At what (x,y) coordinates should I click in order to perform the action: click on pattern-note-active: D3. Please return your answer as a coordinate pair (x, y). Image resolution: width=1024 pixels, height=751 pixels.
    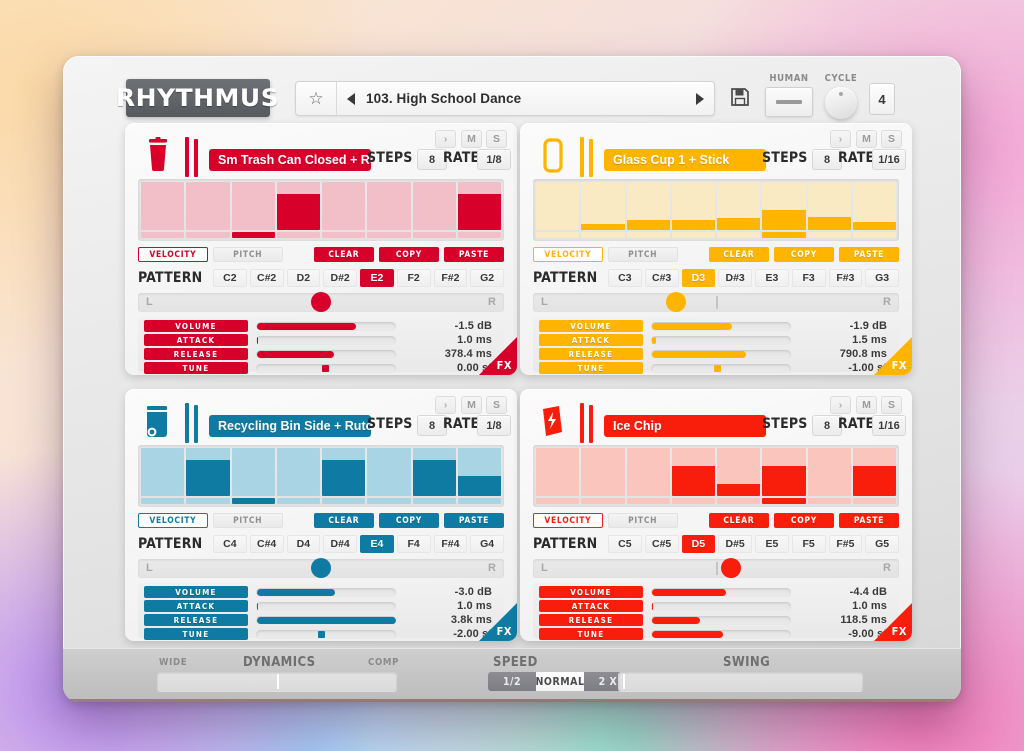
    Looking at the image, I should click on (698, 278).